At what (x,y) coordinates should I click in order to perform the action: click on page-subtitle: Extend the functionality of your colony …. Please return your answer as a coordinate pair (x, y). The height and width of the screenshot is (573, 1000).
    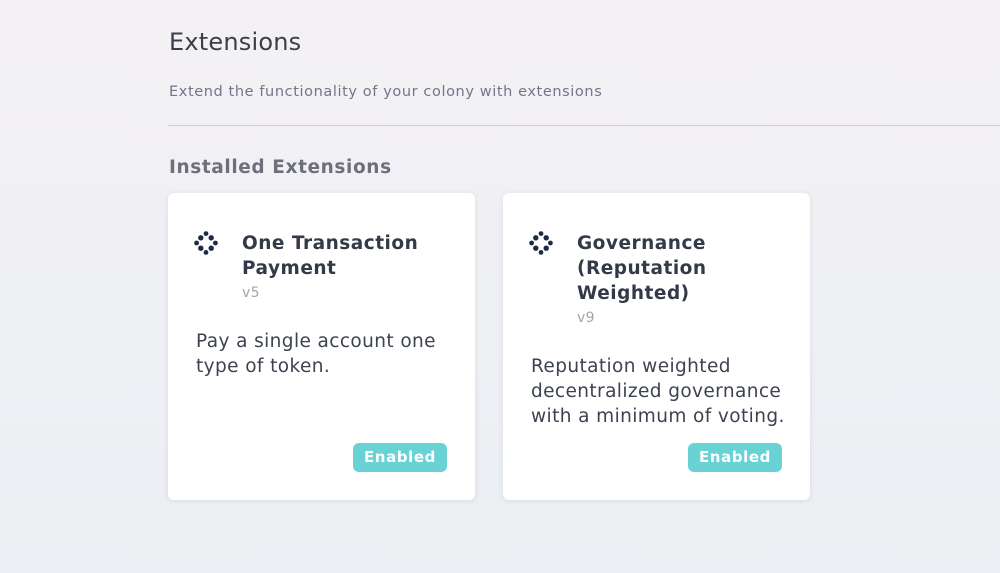
    Looking at the image, I should click on (386, 92).